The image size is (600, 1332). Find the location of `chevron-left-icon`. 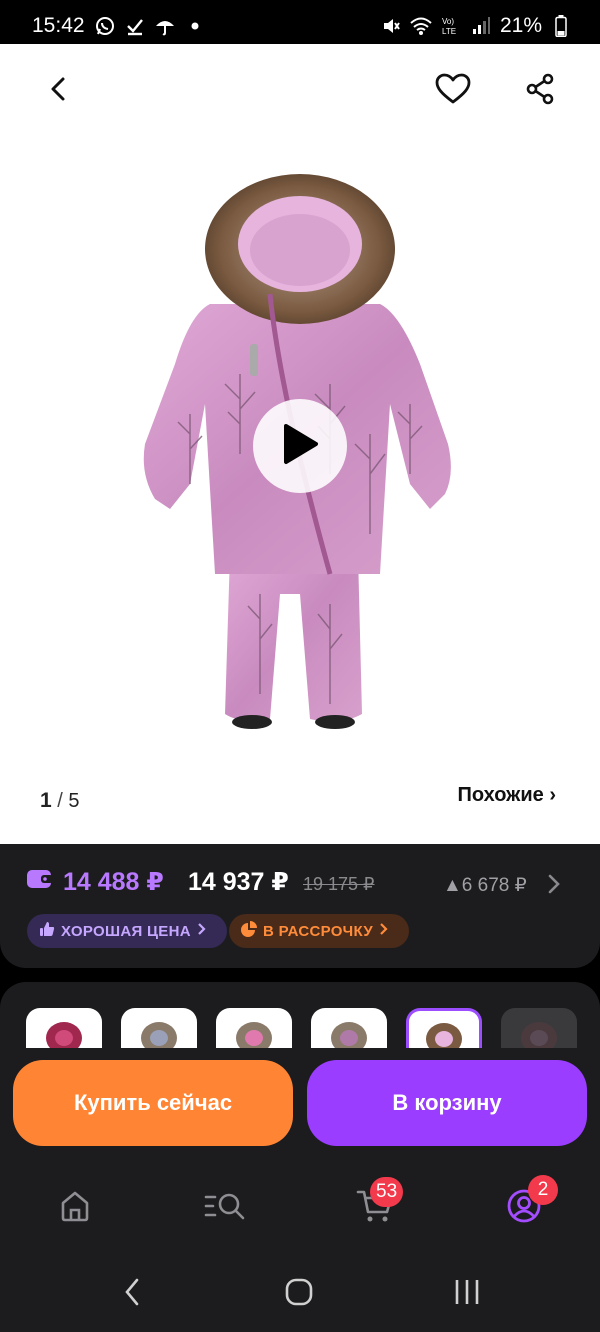

chevron-left-icon is located at coordinates (132, 1294).